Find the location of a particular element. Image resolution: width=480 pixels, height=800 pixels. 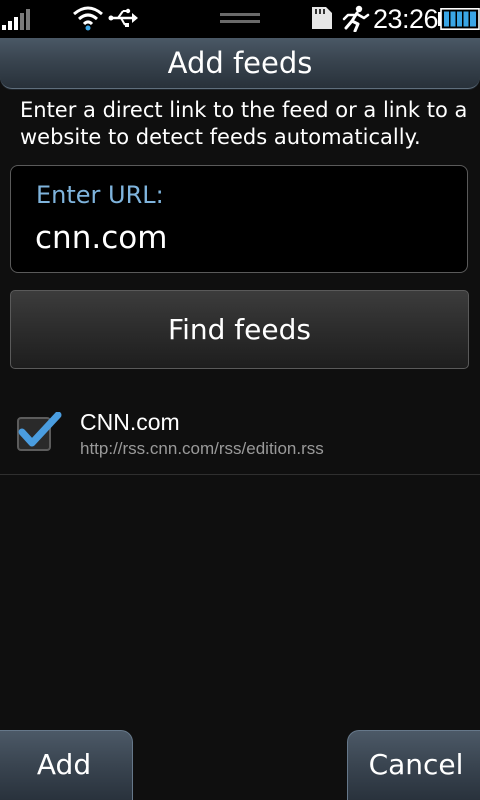

page-title: Add feeds is located at coordinates (240, 63).